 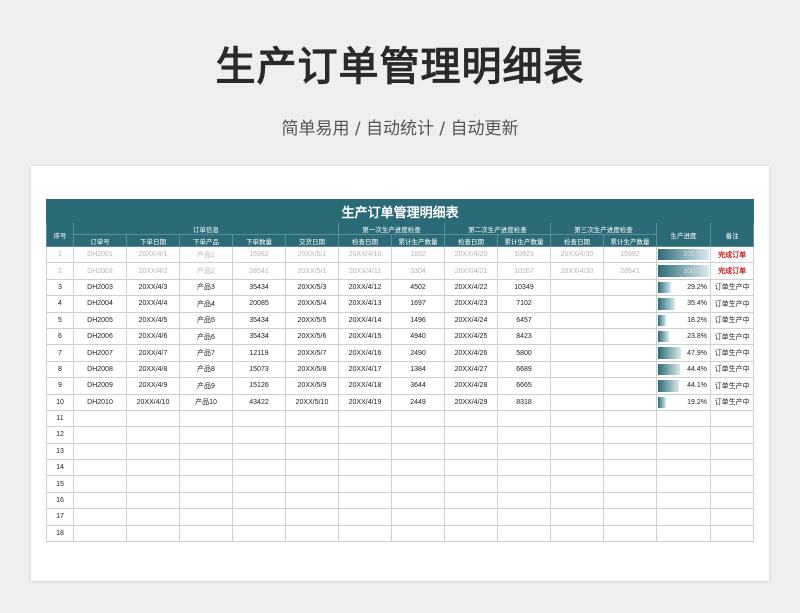 I want to click on cell-c1d: 20XX/4/14, so click(x=365, y=320).